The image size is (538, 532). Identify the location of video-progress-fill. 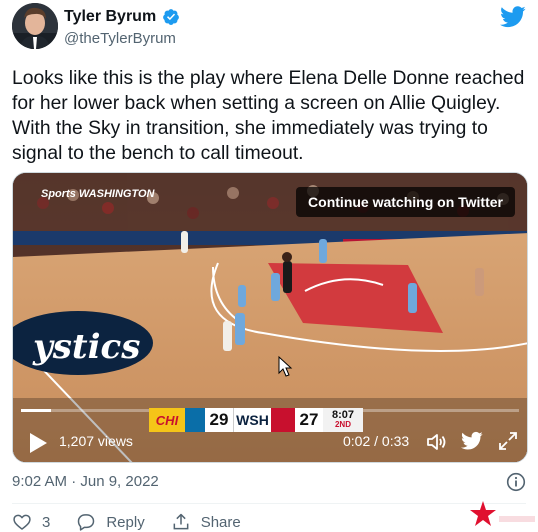
(36, 410).